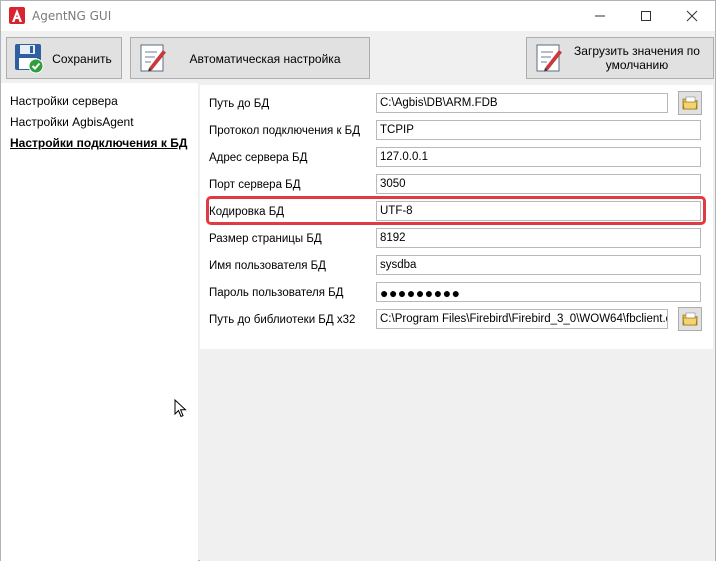  I want to click on db-library-path-label: Путь до библиотеки БД x32, so click(282, 320).